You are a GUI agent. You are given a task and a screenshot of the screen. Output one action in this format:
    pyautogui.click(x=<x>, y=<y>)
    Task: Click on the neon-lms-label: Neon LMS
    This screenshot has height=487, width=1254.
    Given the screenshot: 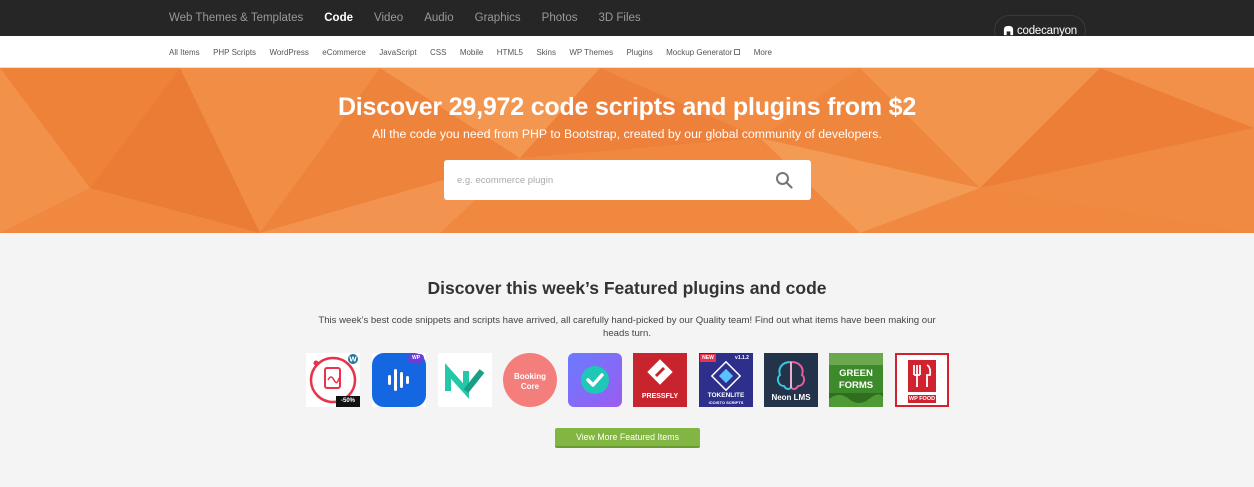 What is the action you would take?
    pyautogui.click(x=791, y=397)
    